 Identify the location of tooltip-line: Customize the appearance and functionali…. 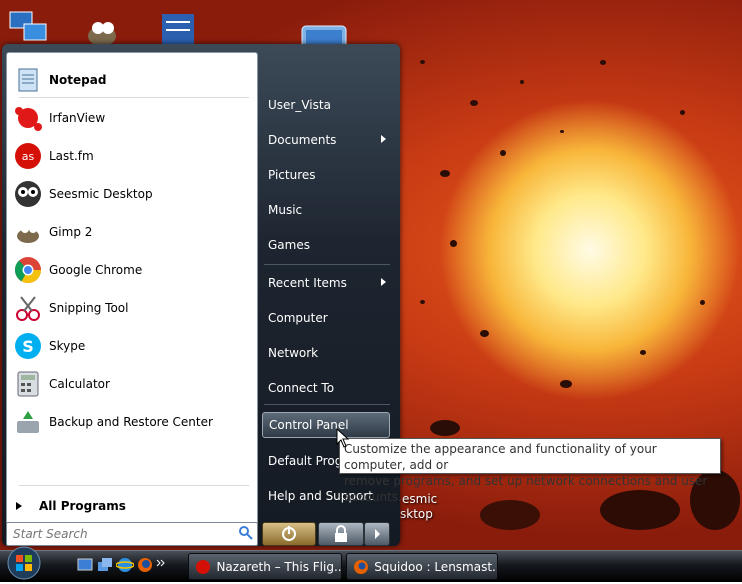
(500, 457).